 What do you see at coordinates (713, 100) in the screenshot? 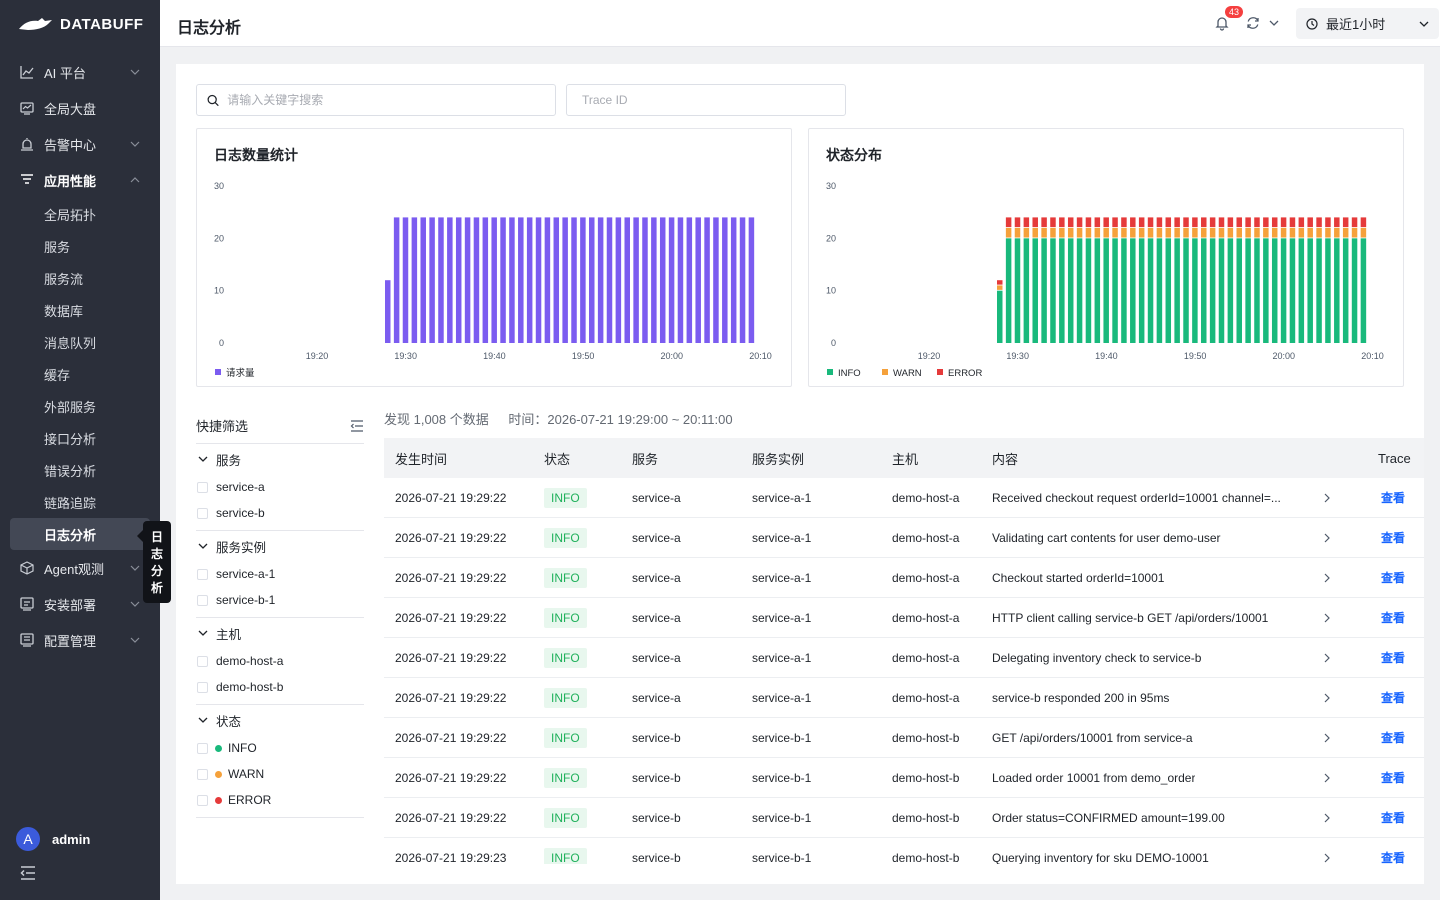
I see `trace-id-input` at bounding box center [713, 100].